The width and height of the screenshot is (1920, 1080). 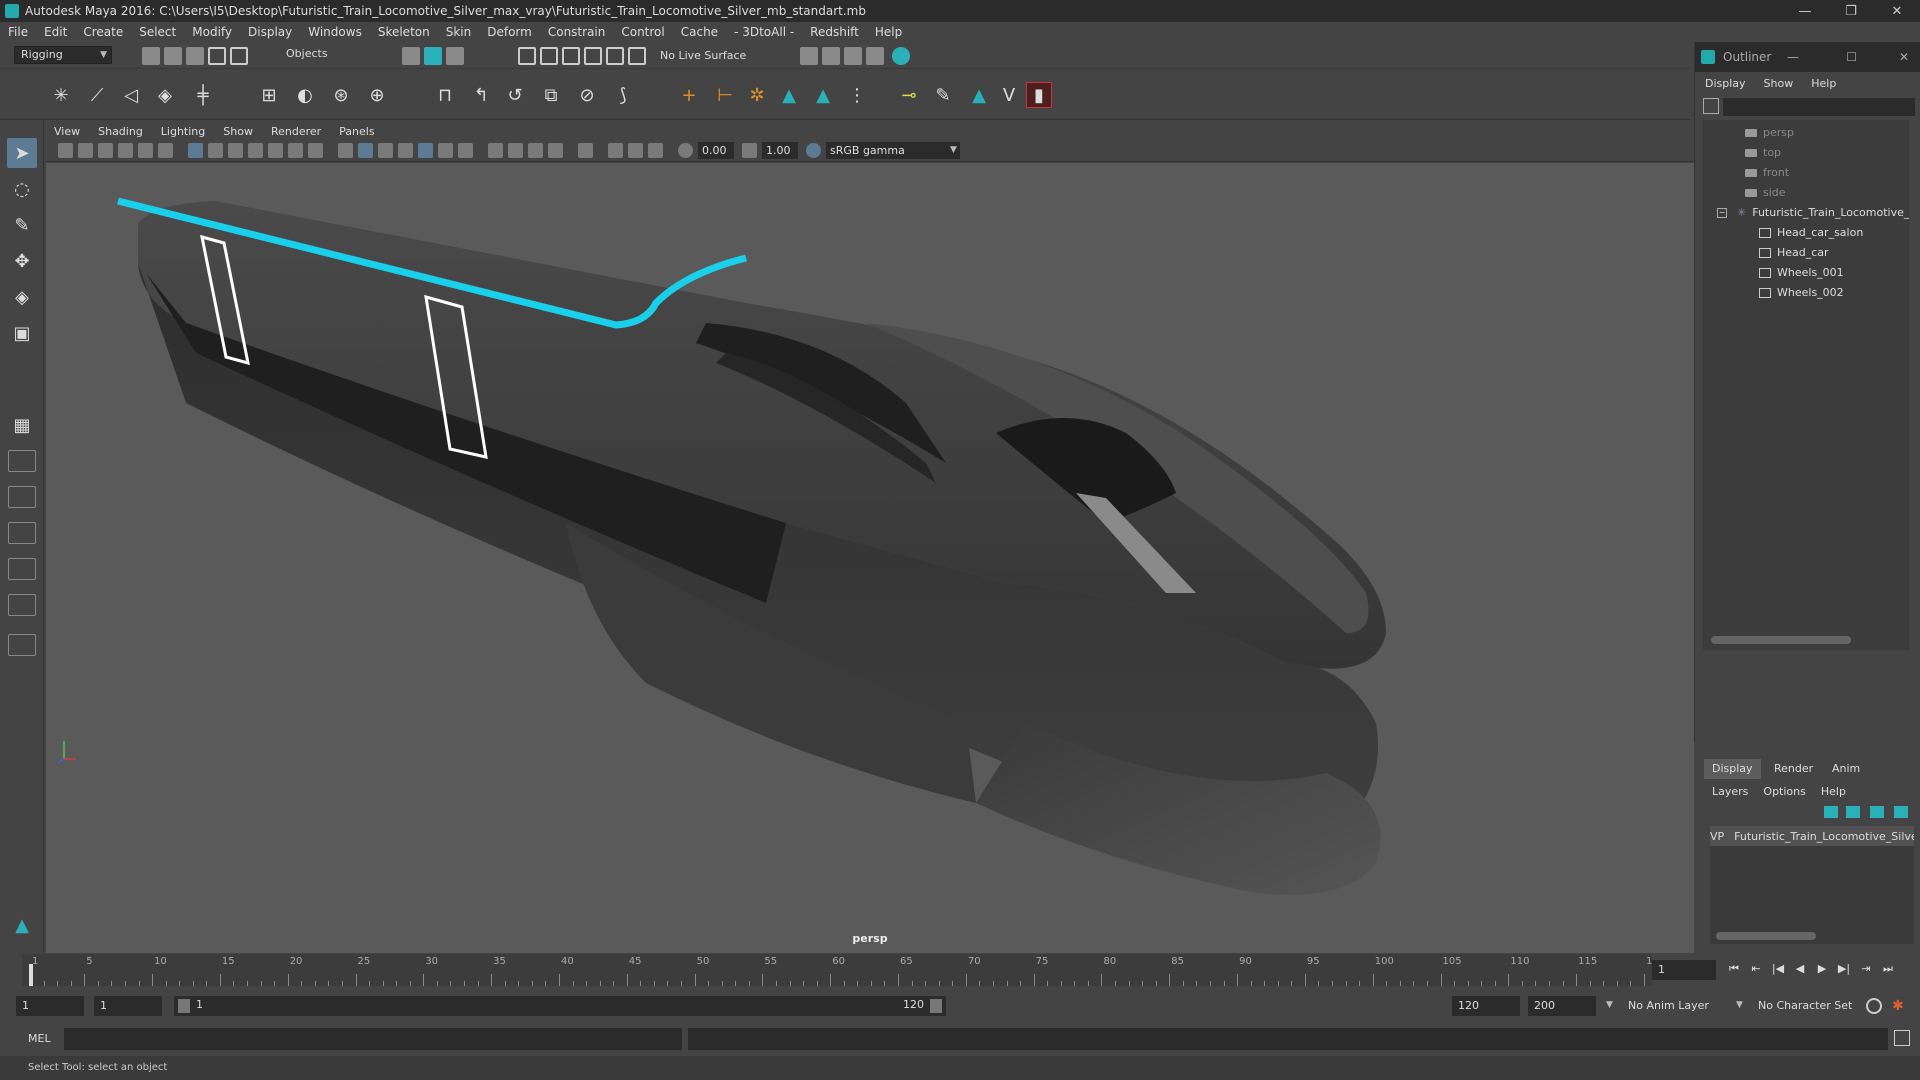 What do you see at coordinates (22, 569) in the screenshot?
I see `hypershade-layout-icon` at bounding box center [22, 569].